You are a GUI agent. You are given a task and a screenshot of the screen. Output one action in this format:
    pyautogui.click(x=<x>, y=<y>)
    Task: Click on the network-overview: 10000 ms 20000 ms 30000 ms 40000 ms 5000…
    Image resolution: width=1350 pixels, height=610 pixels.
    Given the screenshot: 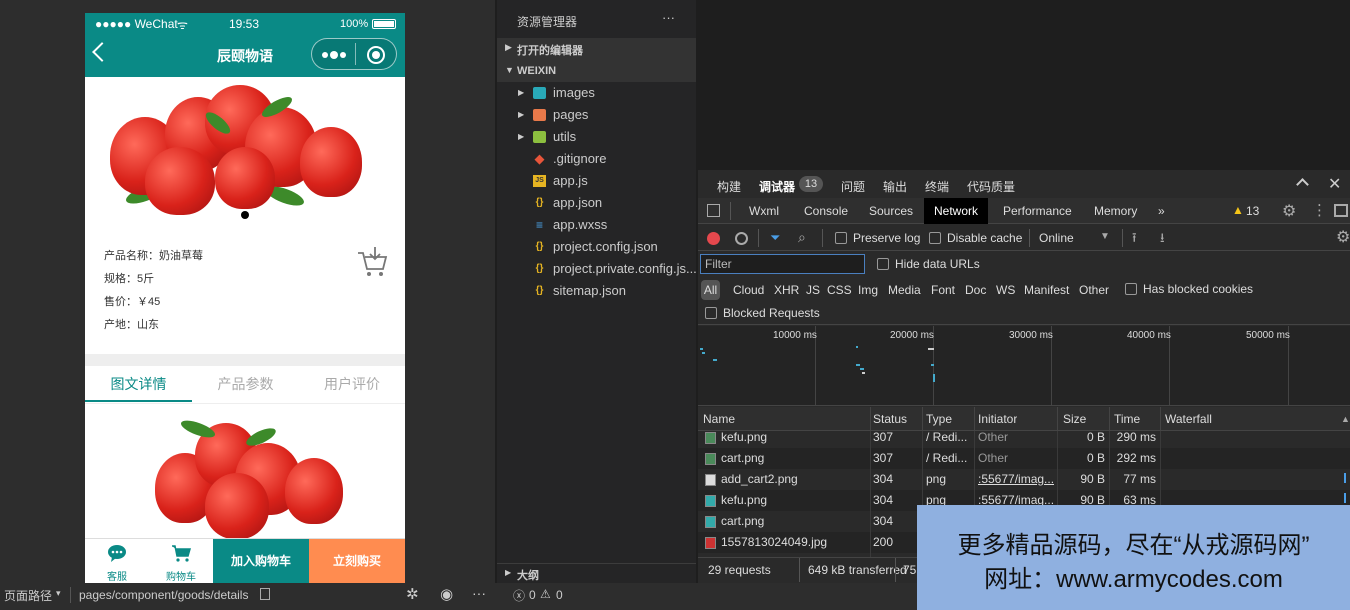 What is the action you would take?
    pyautogui.click(x=1024, y=366)
    